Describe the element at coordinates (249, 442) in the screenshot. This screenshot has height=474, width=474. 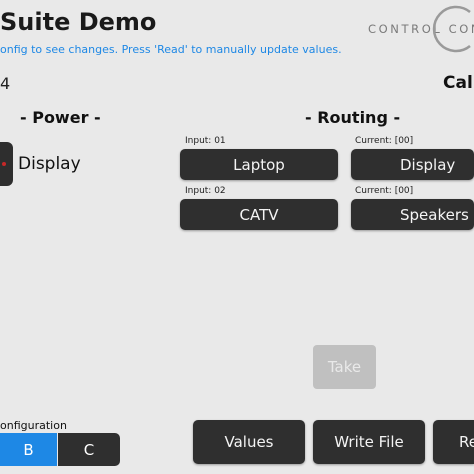
I see `values-button: Values` at that location.